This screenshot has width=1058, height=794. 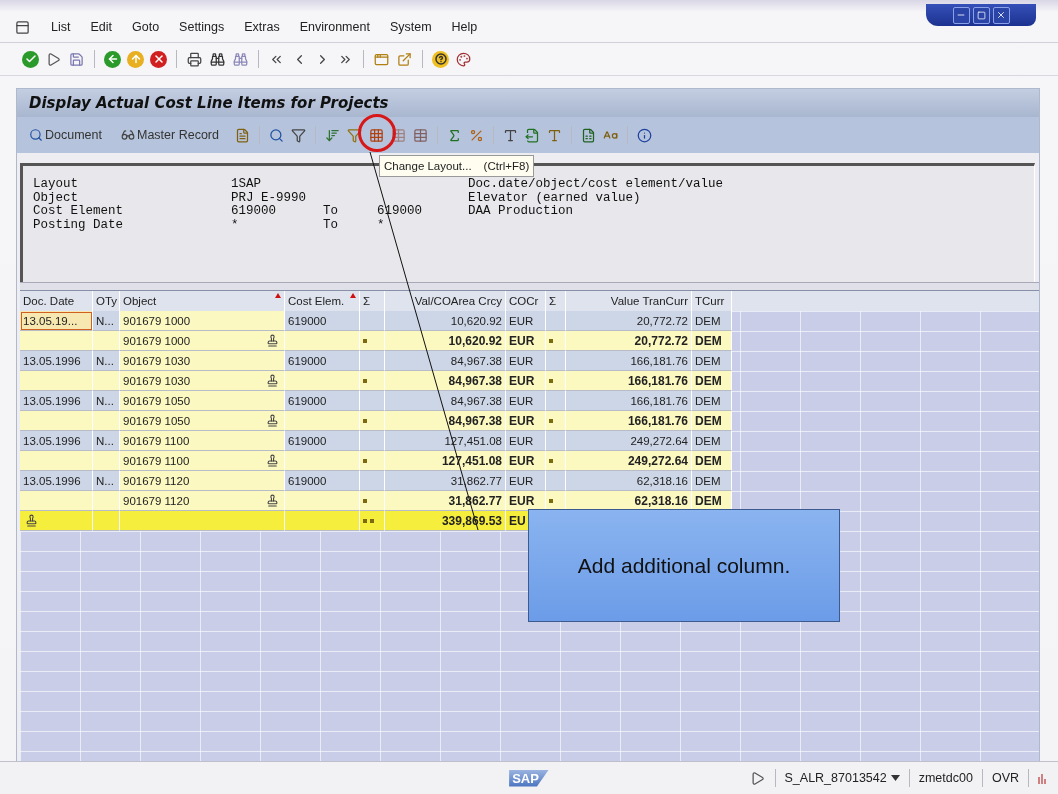 What do you see at coordinates (202, 361) in the screenshot?
I see `table-cell: 901679 1030` at bounding box center [202, 361].